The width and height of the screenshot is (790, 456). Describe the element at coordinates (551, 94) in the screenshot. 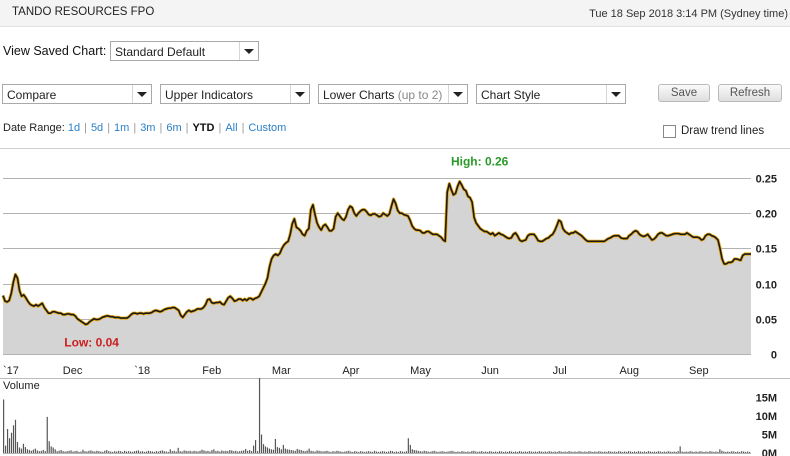

I see `chart-style-select: Chart Style` at that location.